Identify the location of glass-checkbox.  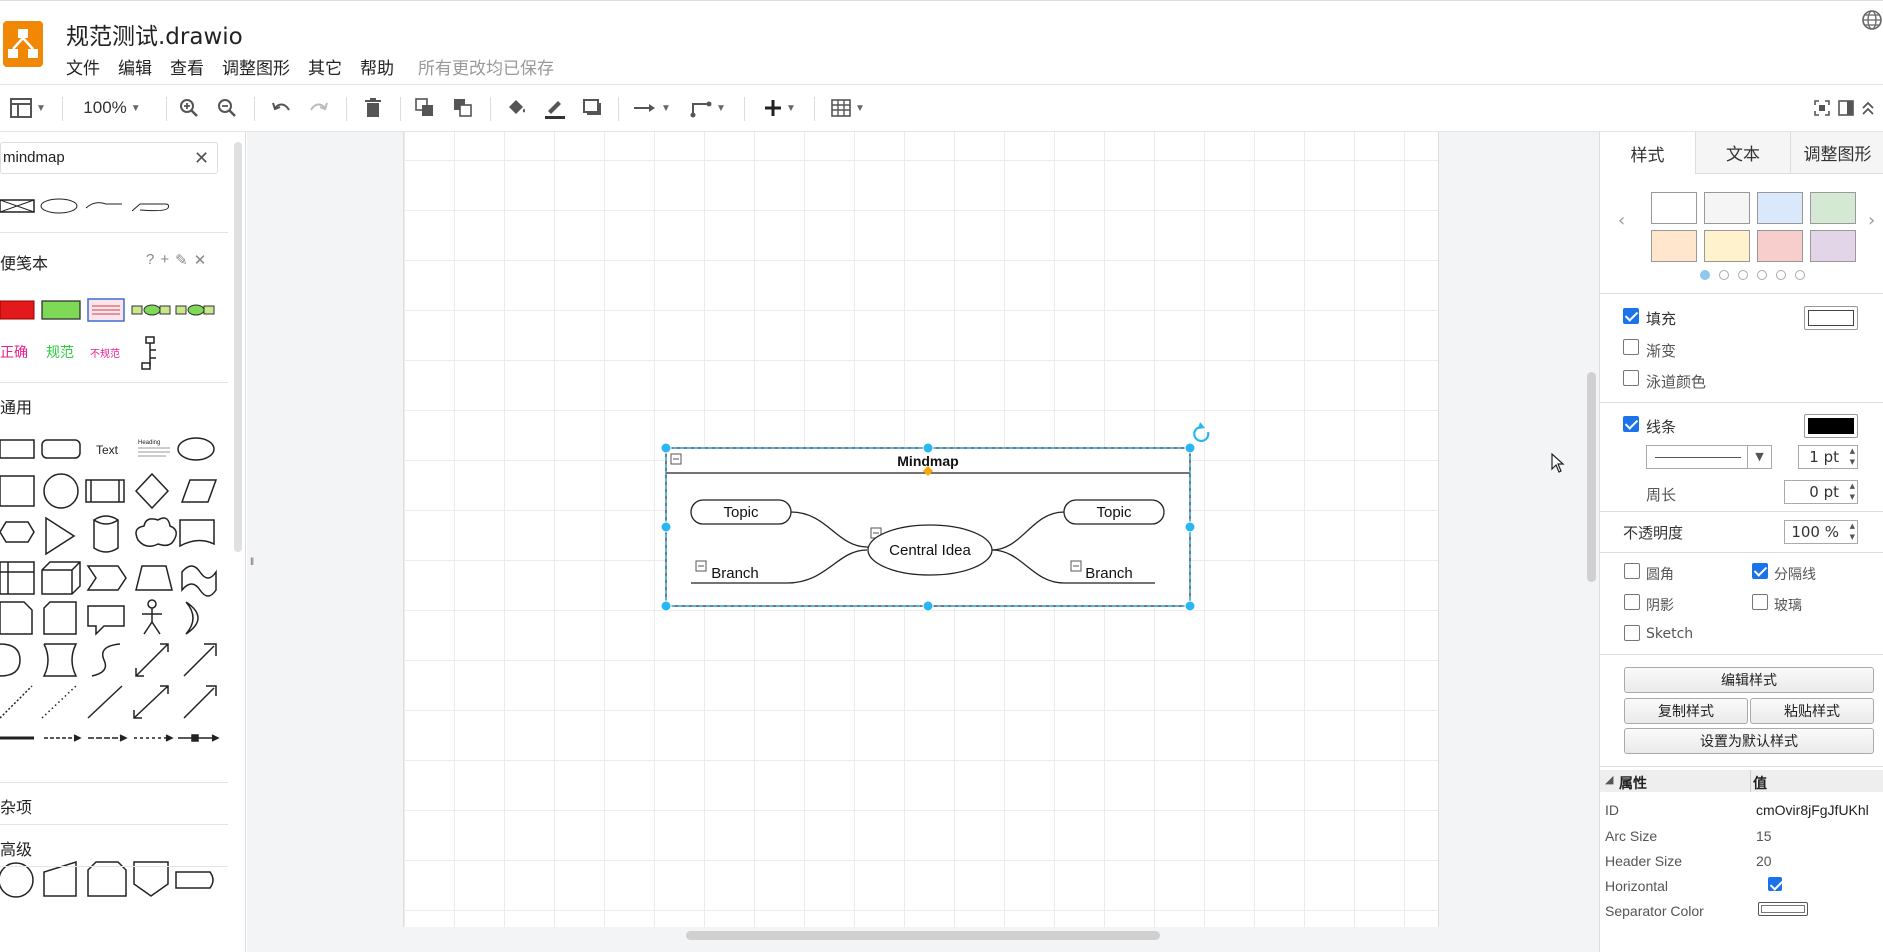
(1760, 602).